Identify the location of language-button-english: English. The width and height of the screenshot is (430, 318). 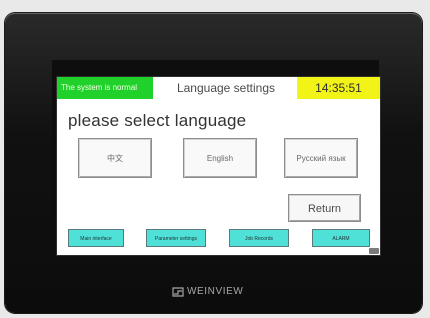
(220, 158).